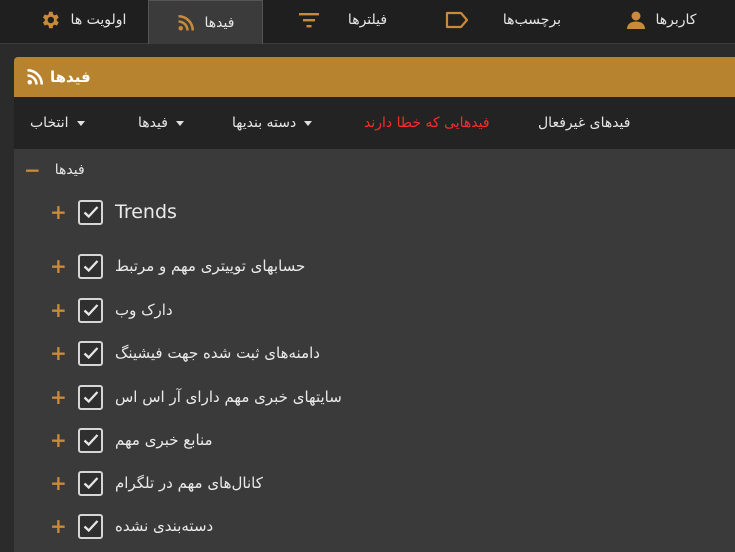 The height and width of the screenshot is (552, 735). I want to click on tab-users: کاربرها, so click(661, 20).